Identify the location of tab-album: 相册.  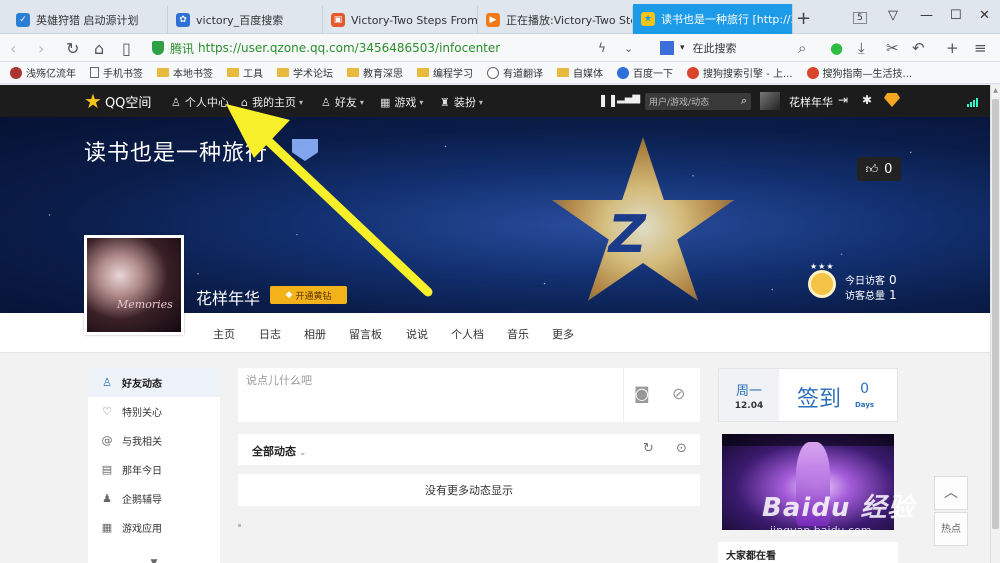
(315, 334).